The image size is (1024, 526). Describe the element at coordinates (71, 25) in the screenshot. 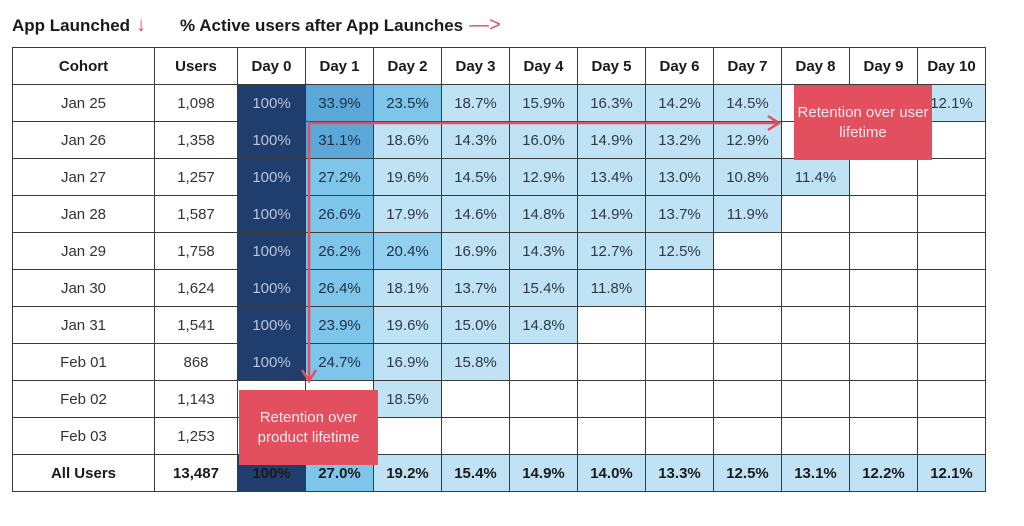

I see `app-launched-text: App Launched` at that location.